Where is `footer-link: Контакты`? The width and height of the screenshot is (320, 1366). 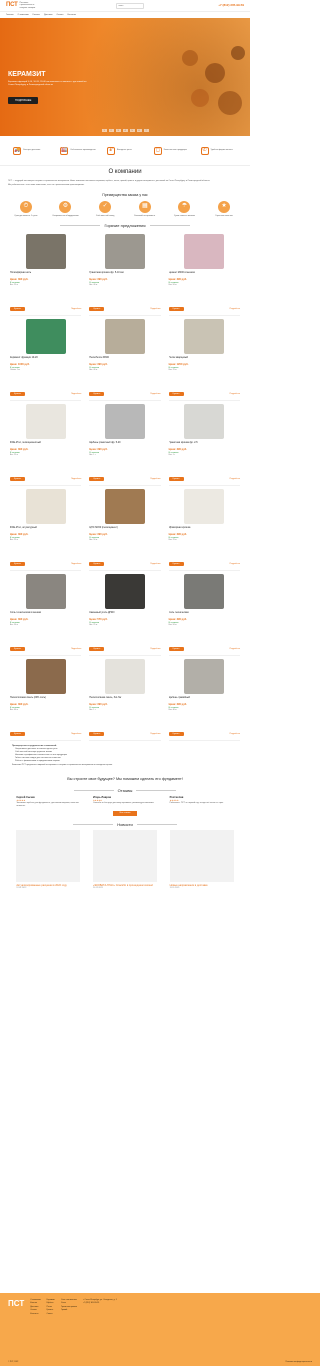 footer-link: Контакты is located at coordinates (35, 1314).